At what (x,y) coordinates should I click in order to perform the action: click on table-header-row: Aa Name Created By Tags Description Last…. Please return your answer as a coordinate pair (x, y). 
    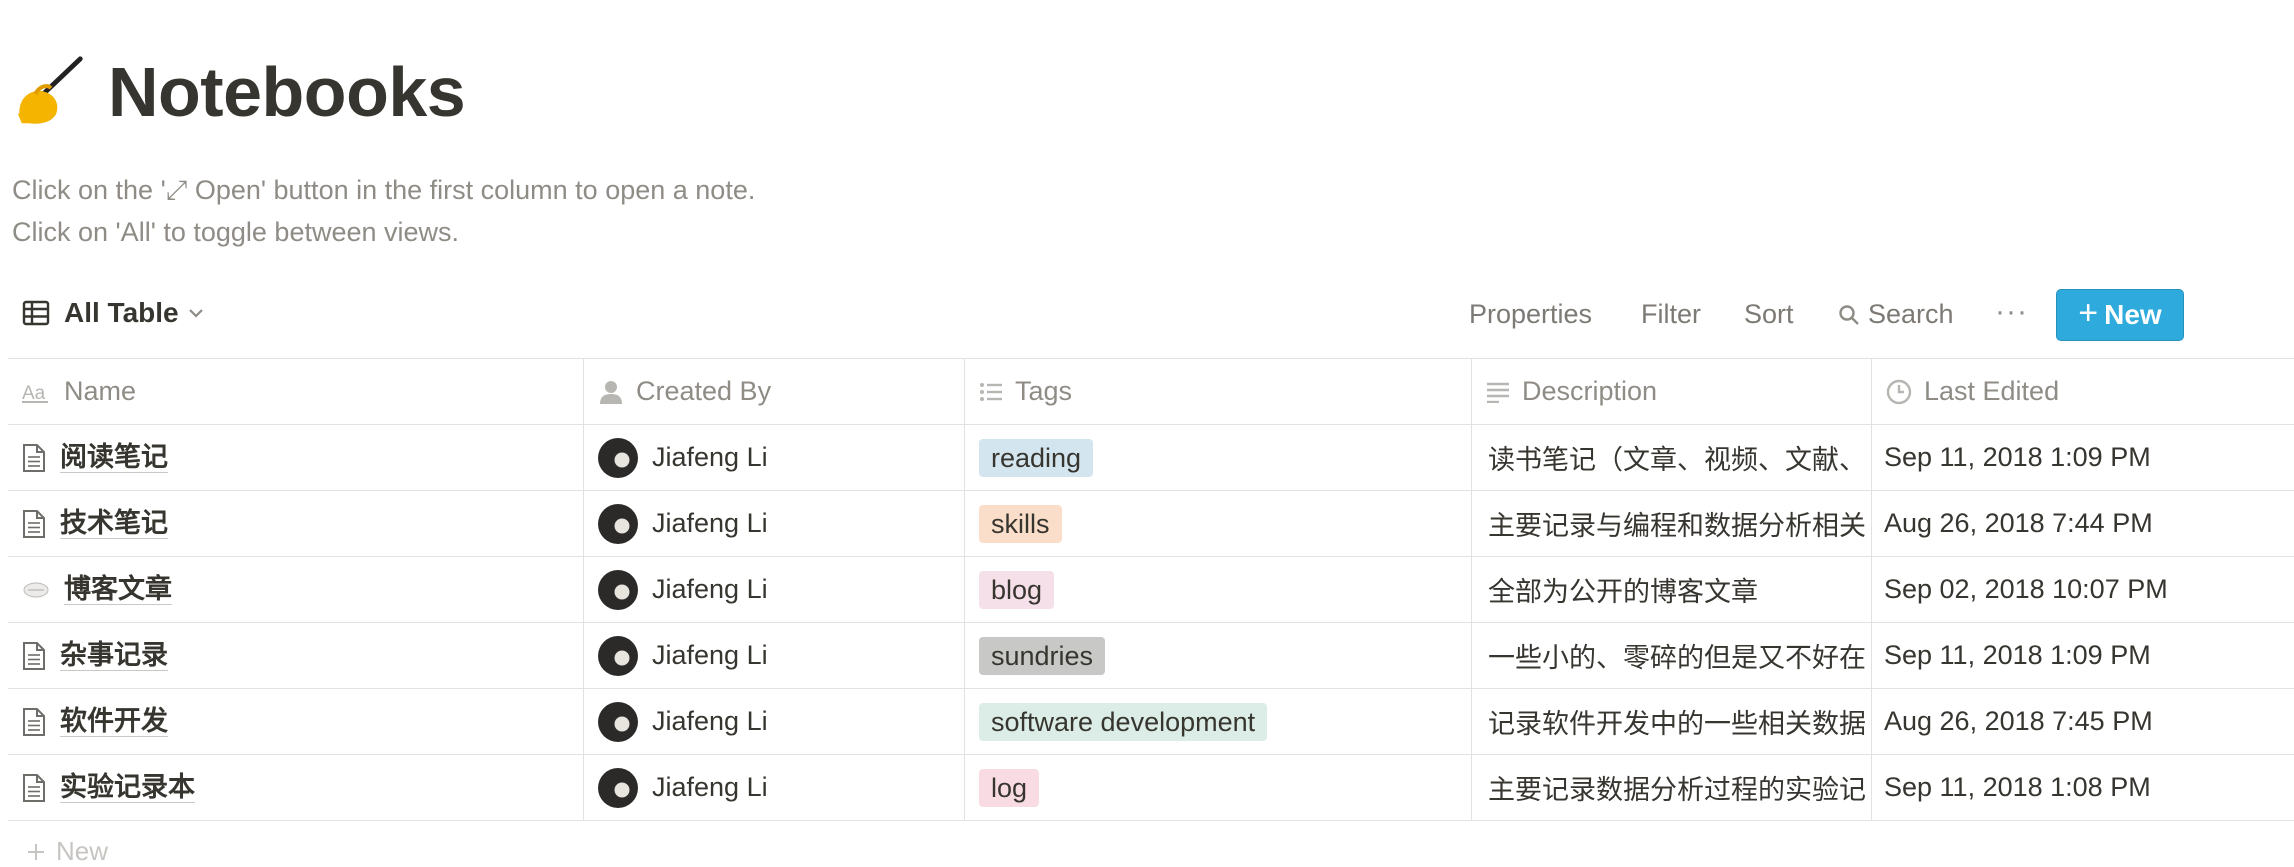
    Looking at the image, I should click on (1151, 392).